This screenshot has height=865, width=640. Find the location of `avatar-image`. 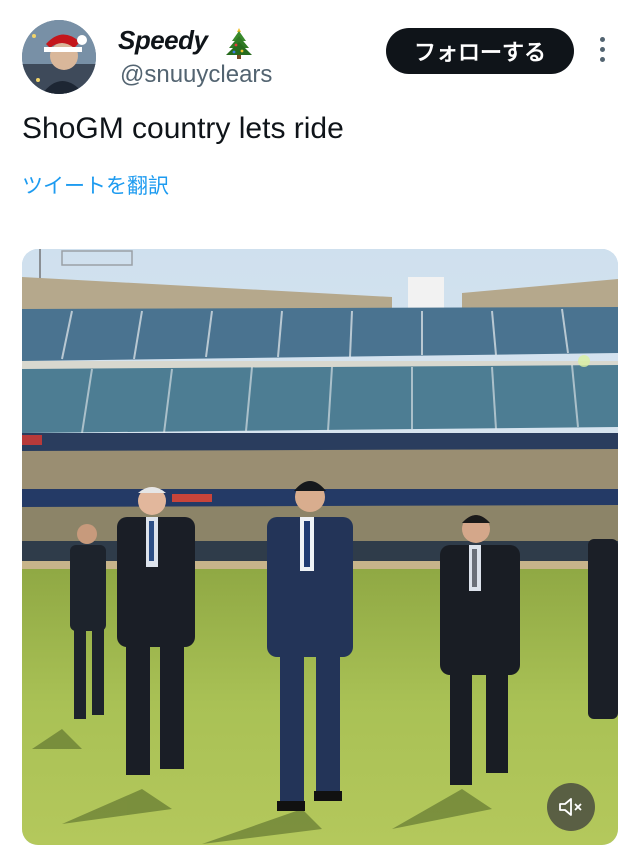

avatar-image is located at coordinates (59, 57).